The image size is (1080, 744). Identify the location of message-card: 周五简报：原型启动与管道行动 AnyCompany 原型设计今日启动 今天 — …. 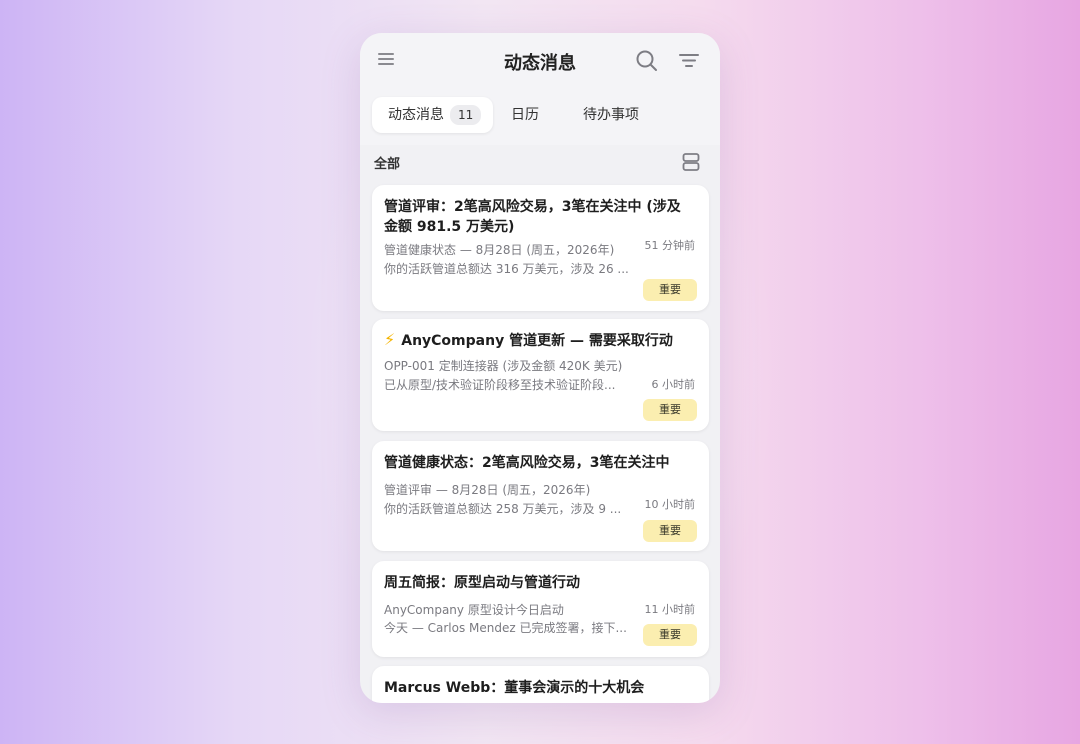
(540, 609).